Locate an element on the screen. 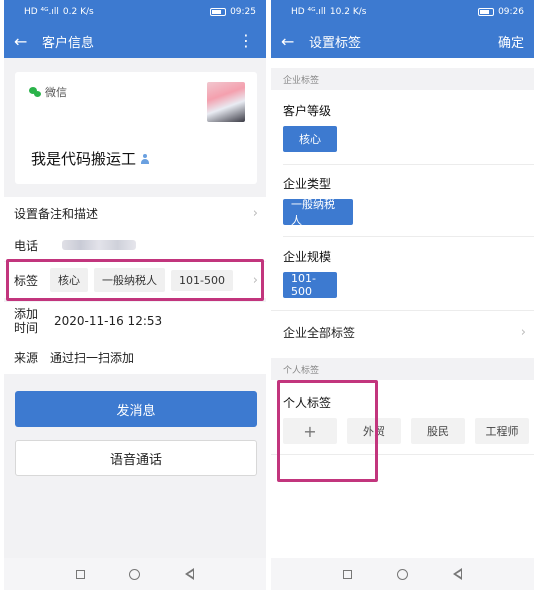 This screenshot has height=601, width=538. tag-size-101-500: 101-500 is located at coordinates (310, 285).